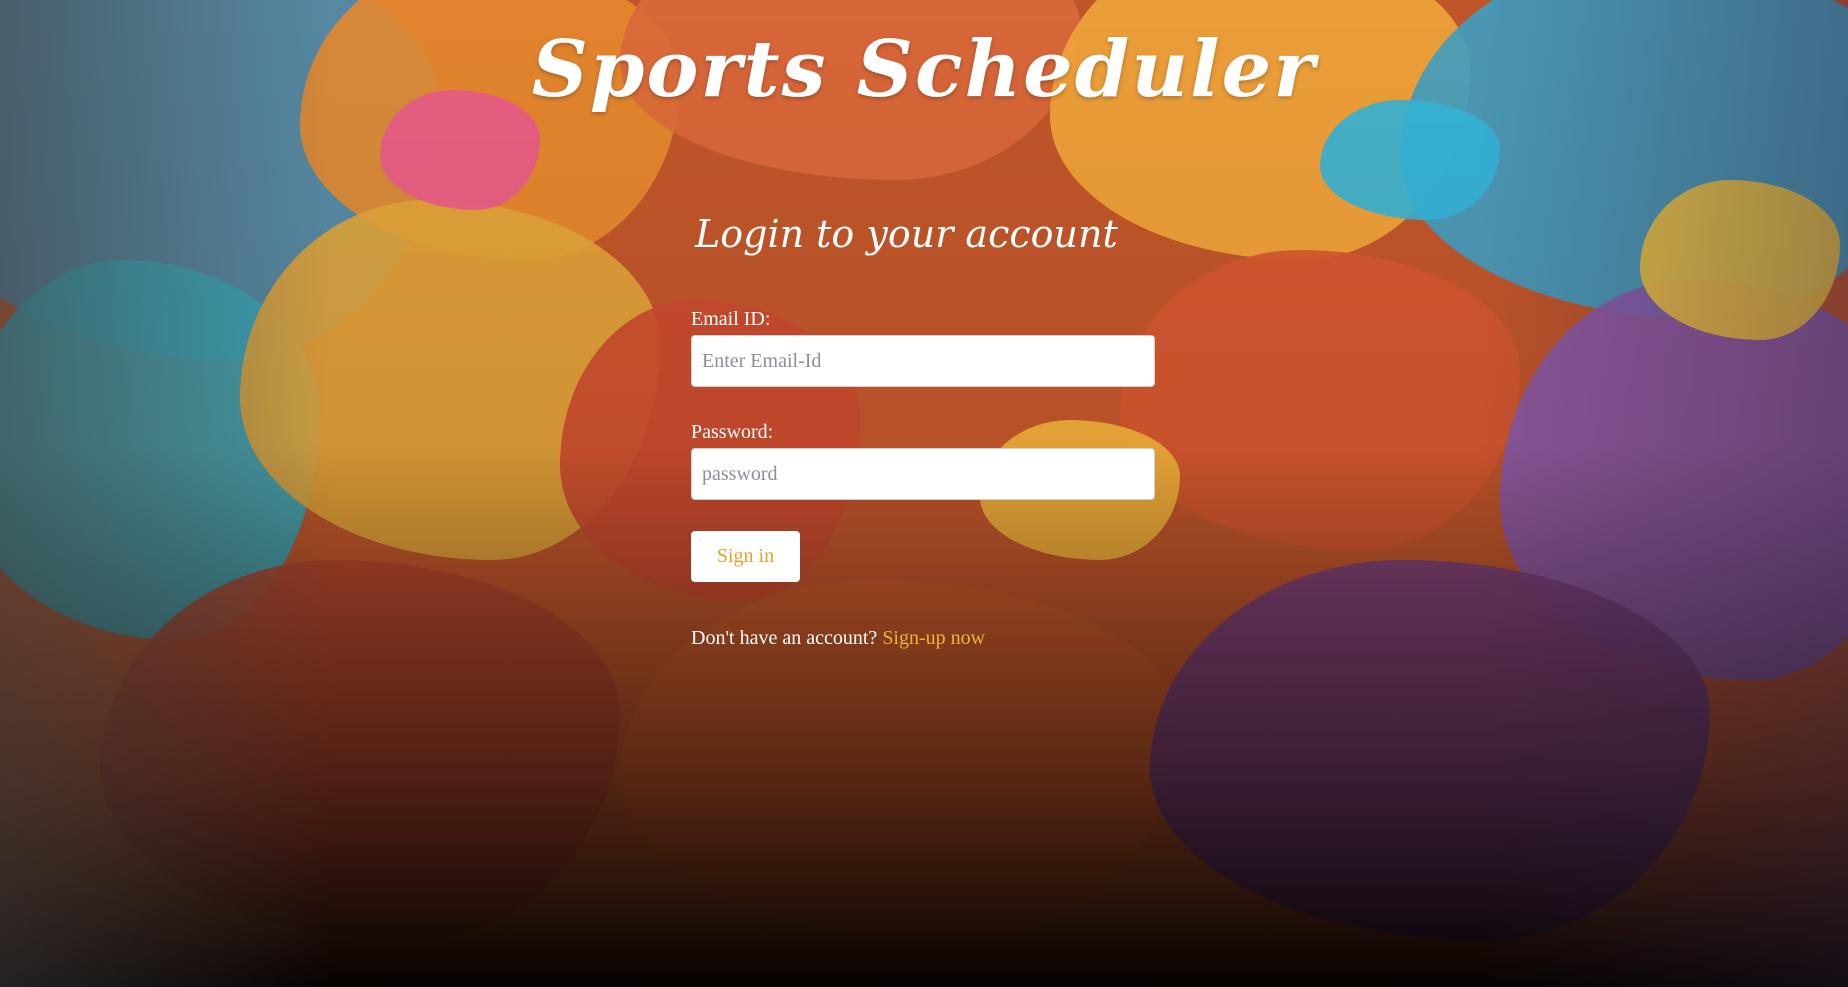 Image resolution: width=1848 pixels, height=987 pixels. Describe the element at coordinates (923, 361) in the screenshot. I see `email-input` at that location.